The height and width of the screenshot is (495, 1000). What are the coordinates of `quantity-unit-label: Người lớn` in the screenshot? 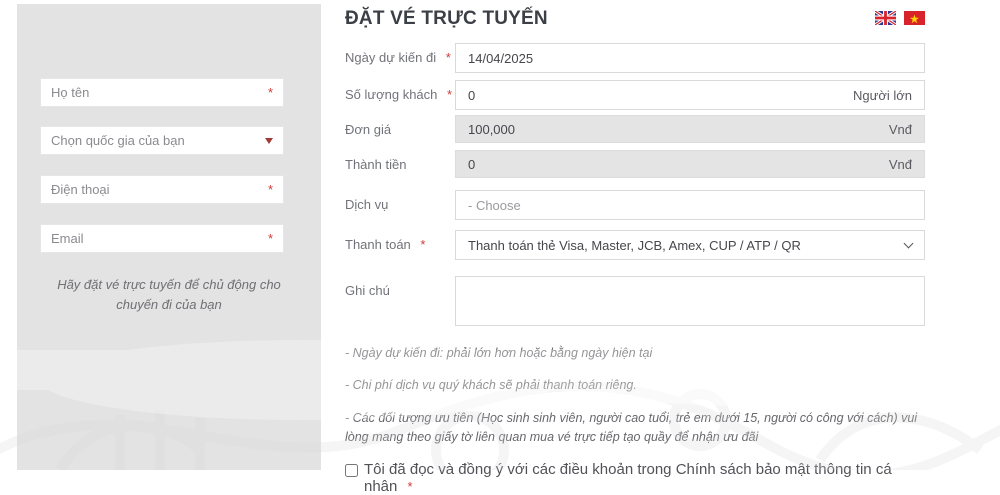 It's located at (882, 95).